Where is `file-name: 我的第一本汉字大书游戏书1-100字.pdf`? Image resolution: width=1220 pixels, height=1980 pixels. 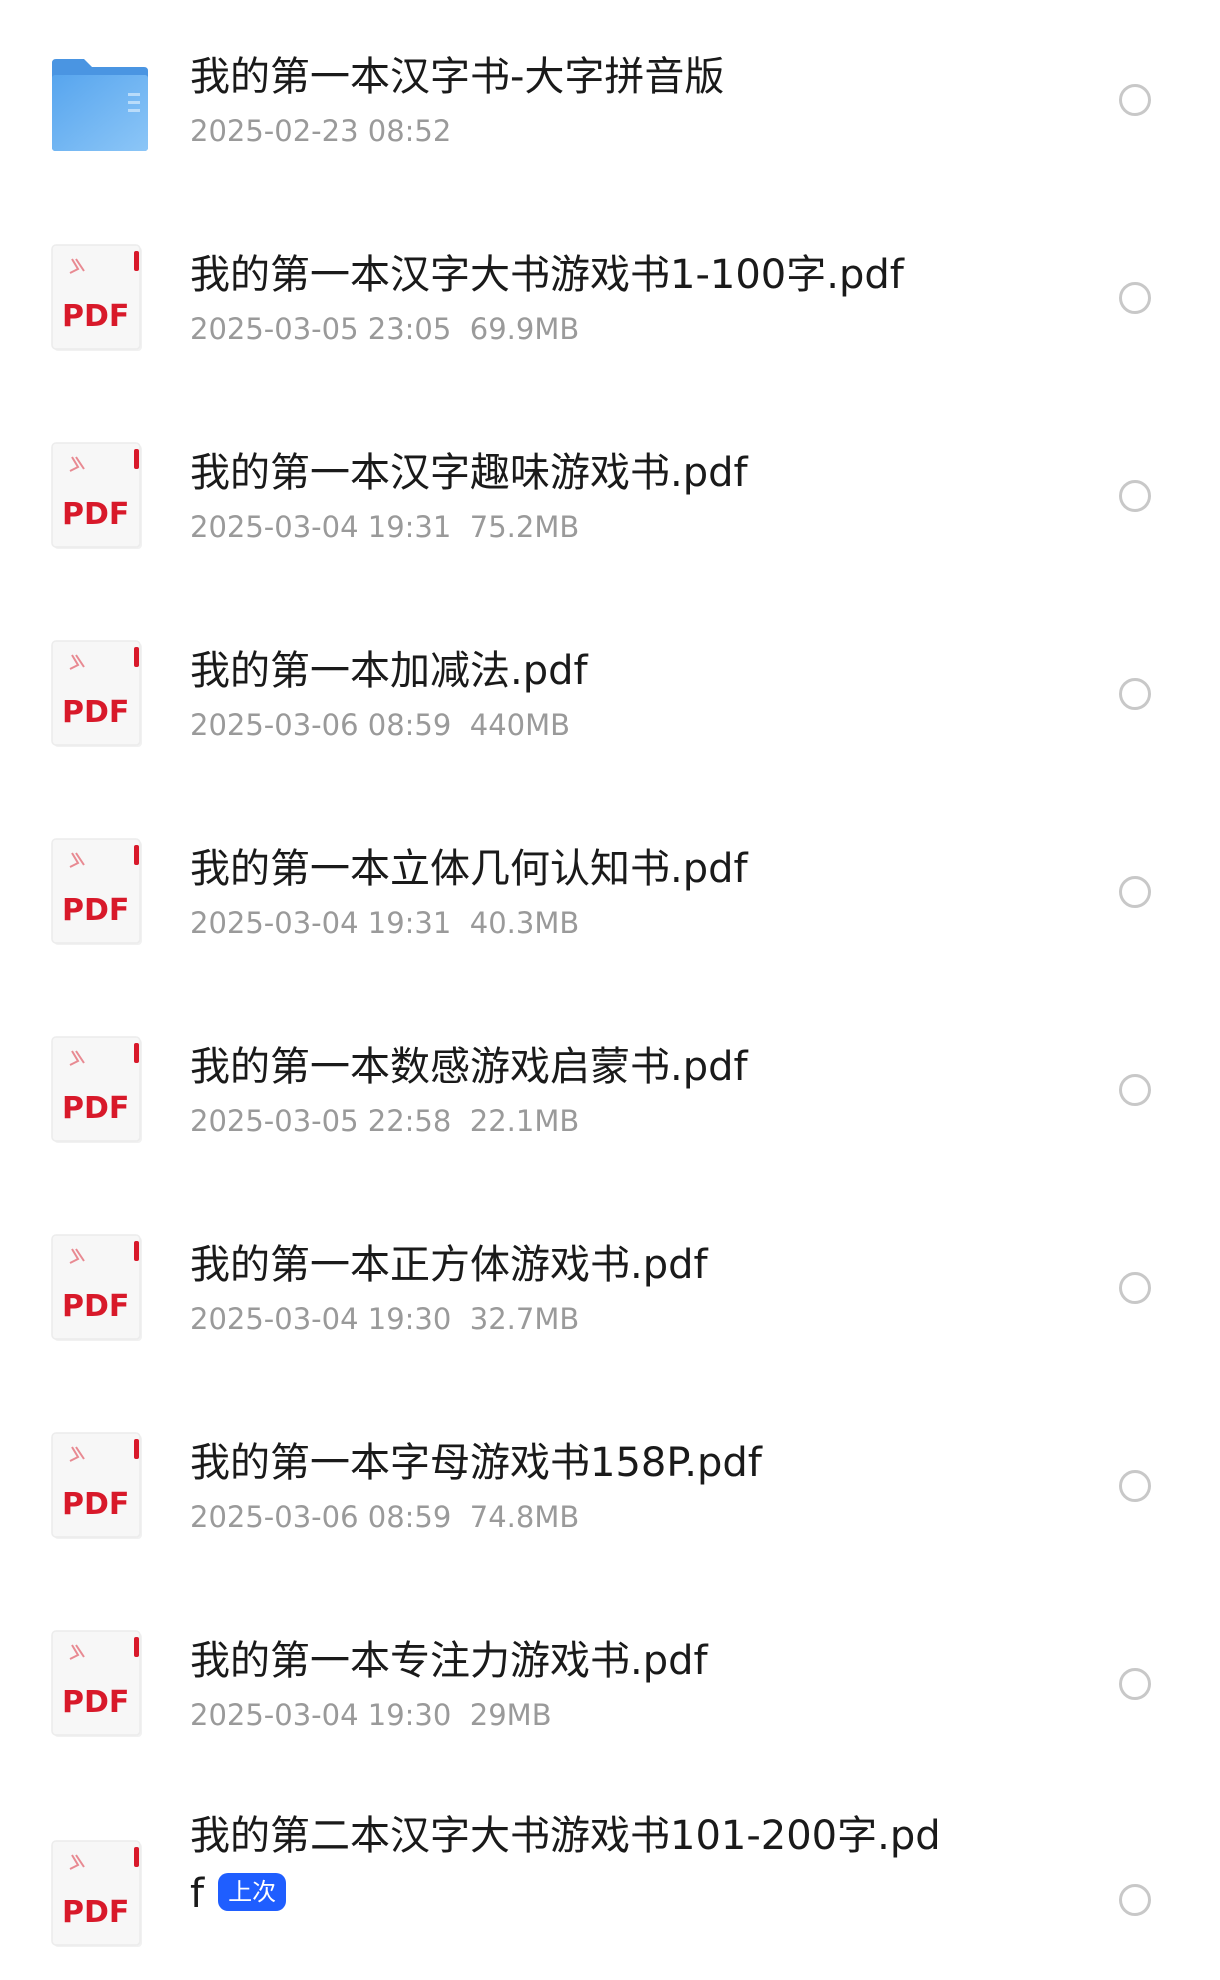 file-name: 我的第一本汉字大书游戏书1-100字.pdf is located at coordinates (547, 275).